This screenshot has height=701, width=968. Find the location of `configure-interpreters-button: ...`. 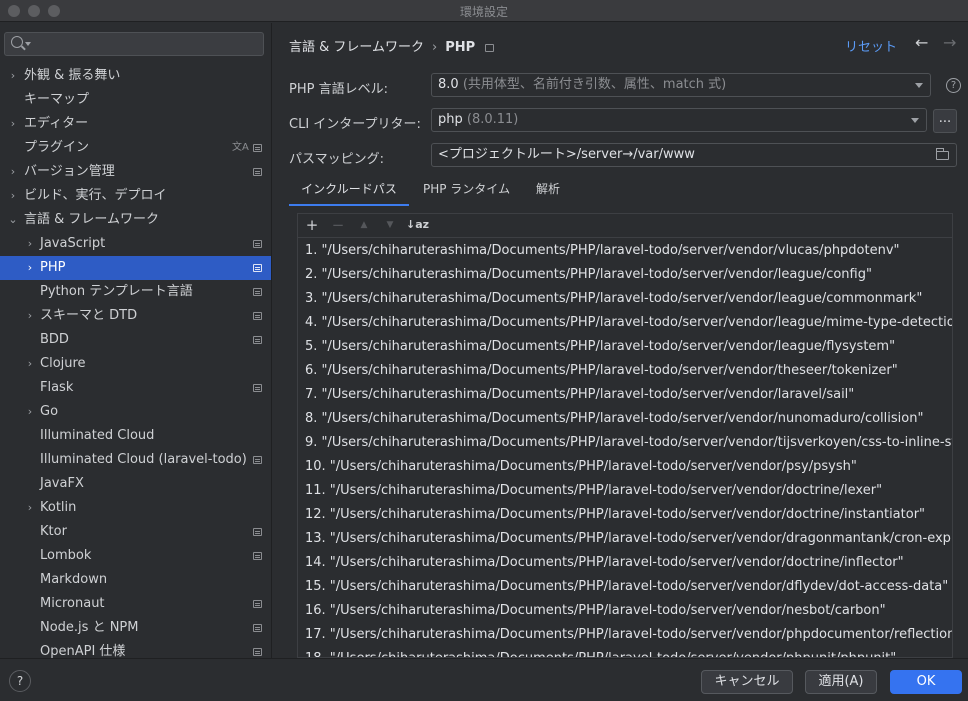

configure-interpreters-button: ... is located at coordinates (945, 121).